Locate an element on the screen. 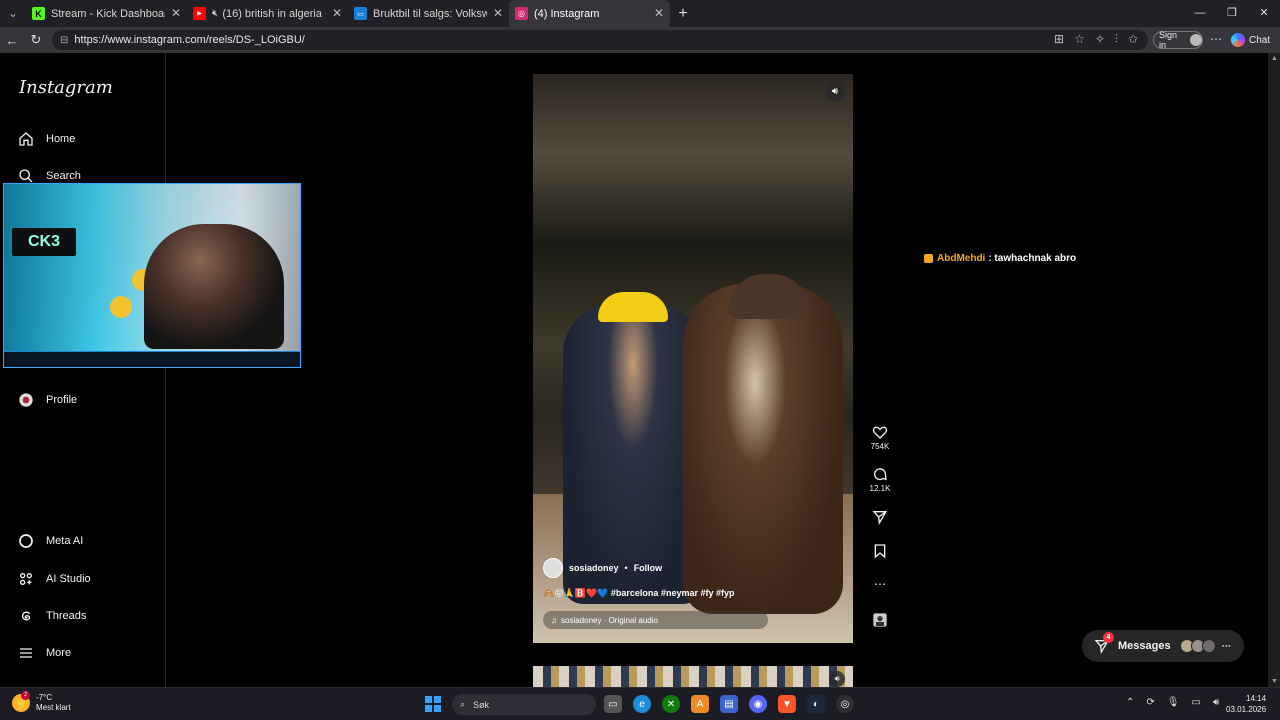 The width and height of the screenshot is (1280, 720). muted-speaker-icon: 🔇︎ is located at coordinates (215, 13).